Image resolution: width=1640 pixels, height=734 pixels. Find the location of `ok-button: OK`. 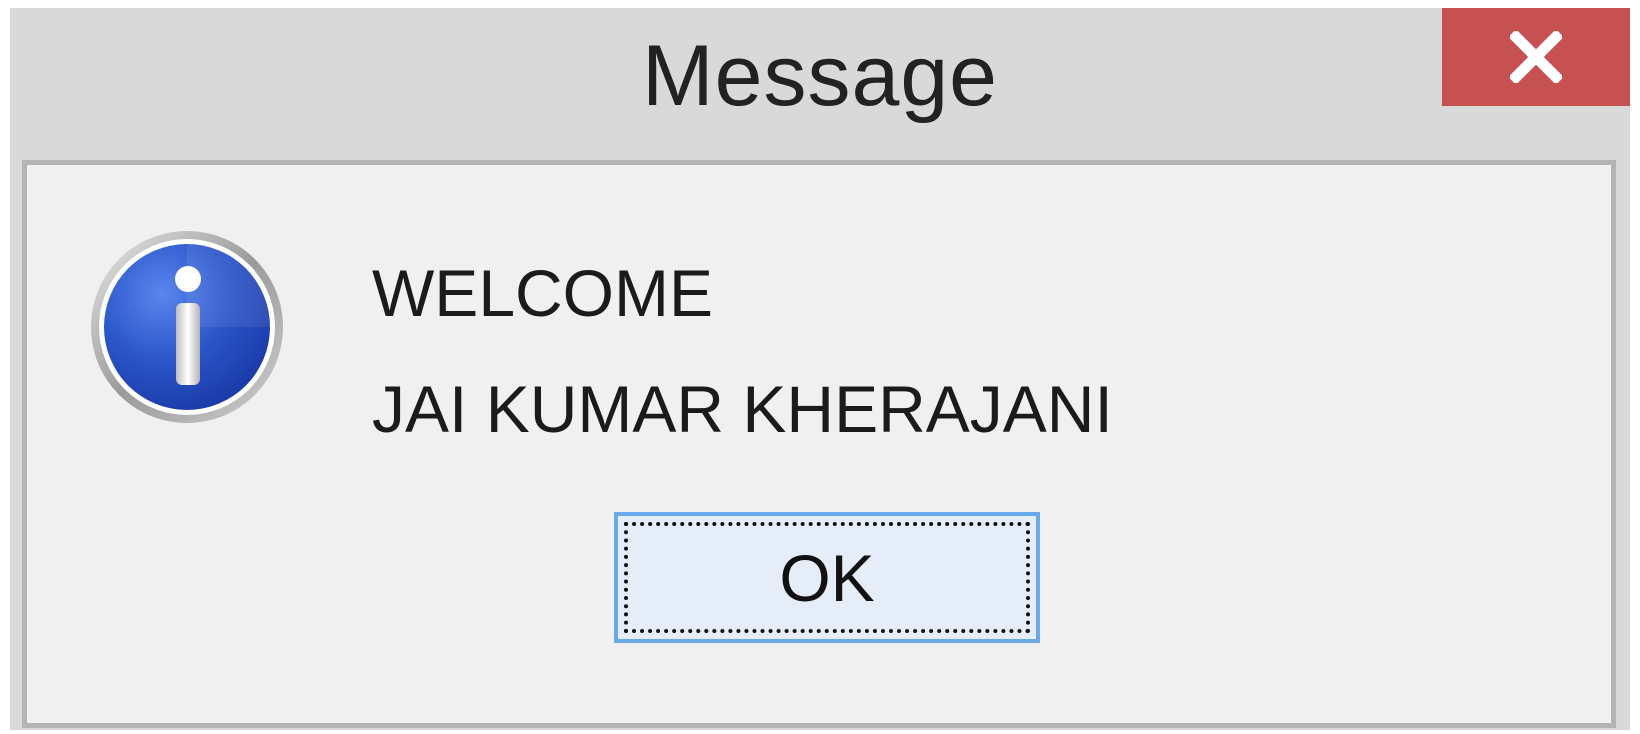

ok-button: OK is located at coordinates (827, 577).